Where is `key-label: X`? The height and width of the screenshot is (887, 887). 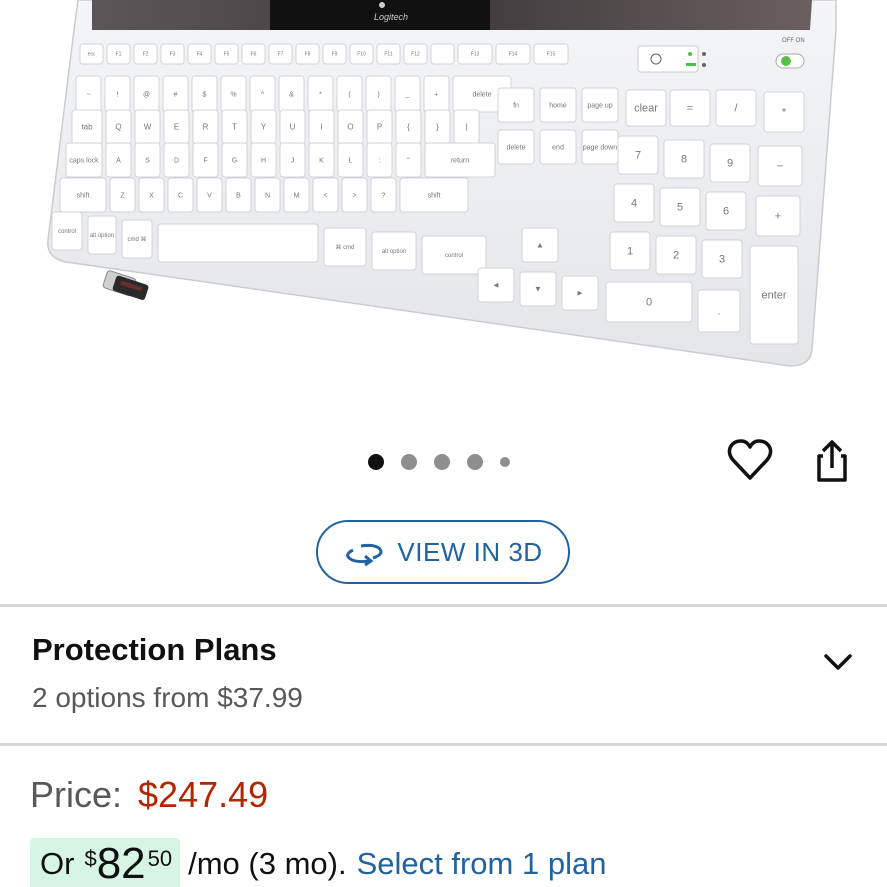 key-label: X is located at coordinates (151, 195).